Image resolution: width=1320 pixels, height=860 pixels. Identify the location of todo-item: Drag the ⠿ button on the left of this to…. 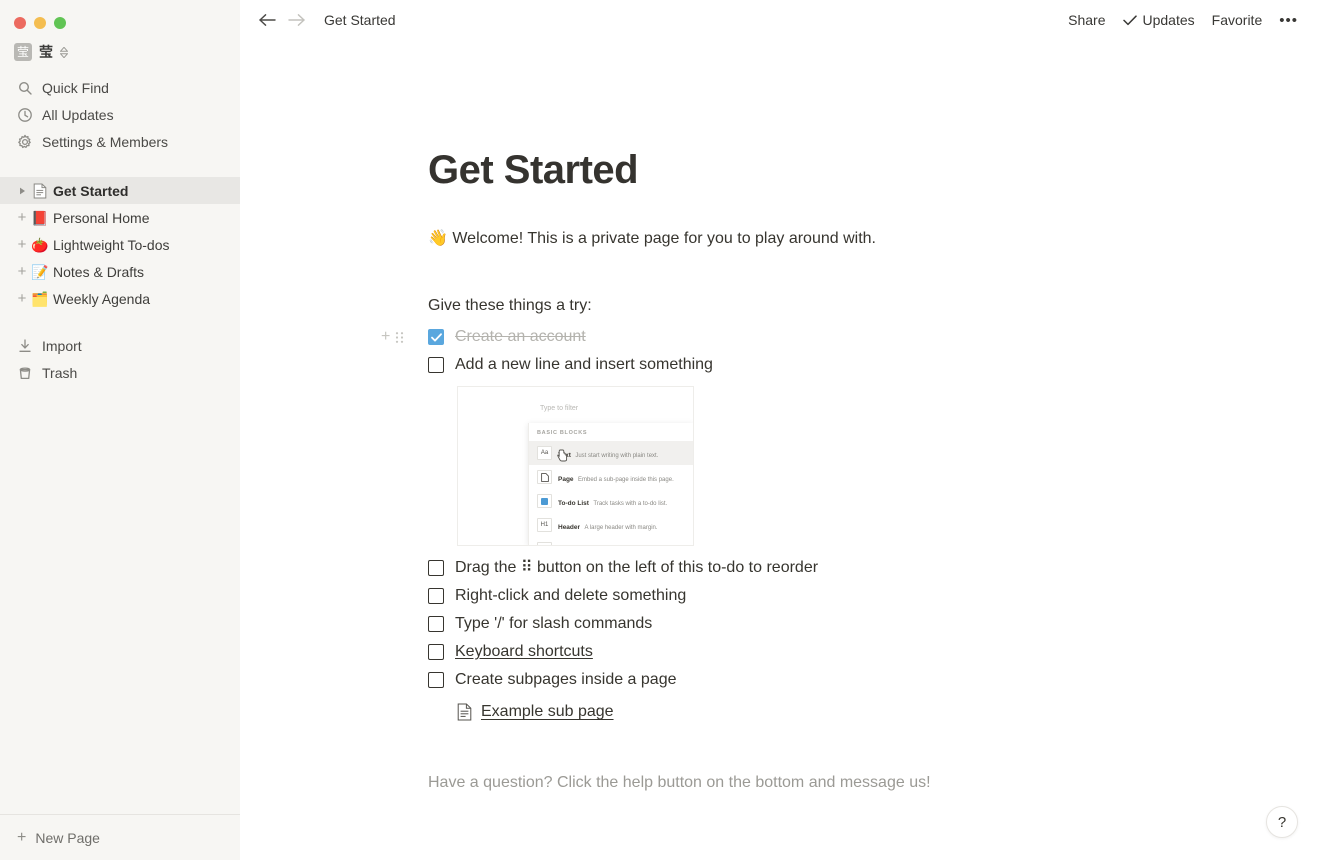
(874, 568).